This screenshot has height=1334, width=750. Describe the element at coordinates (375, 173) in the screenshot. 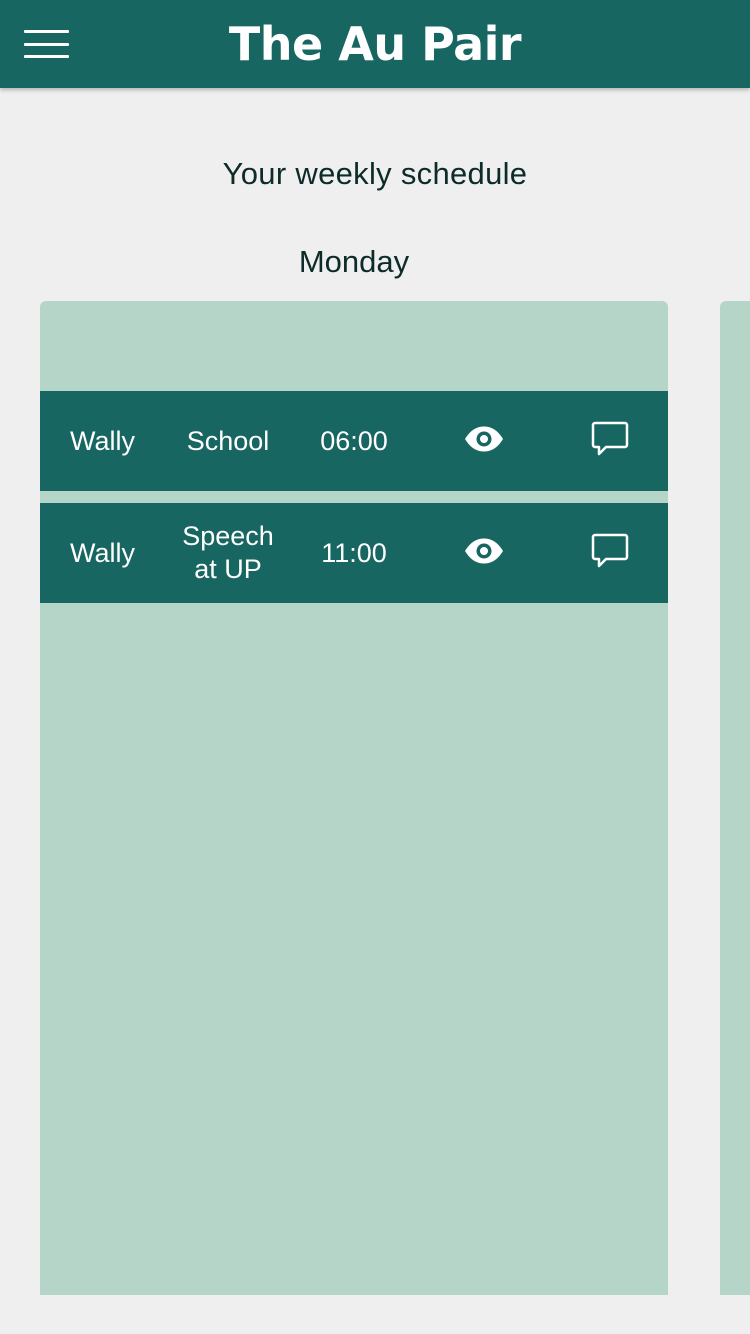

I see `page-title: Your weekly schedule` at that location.